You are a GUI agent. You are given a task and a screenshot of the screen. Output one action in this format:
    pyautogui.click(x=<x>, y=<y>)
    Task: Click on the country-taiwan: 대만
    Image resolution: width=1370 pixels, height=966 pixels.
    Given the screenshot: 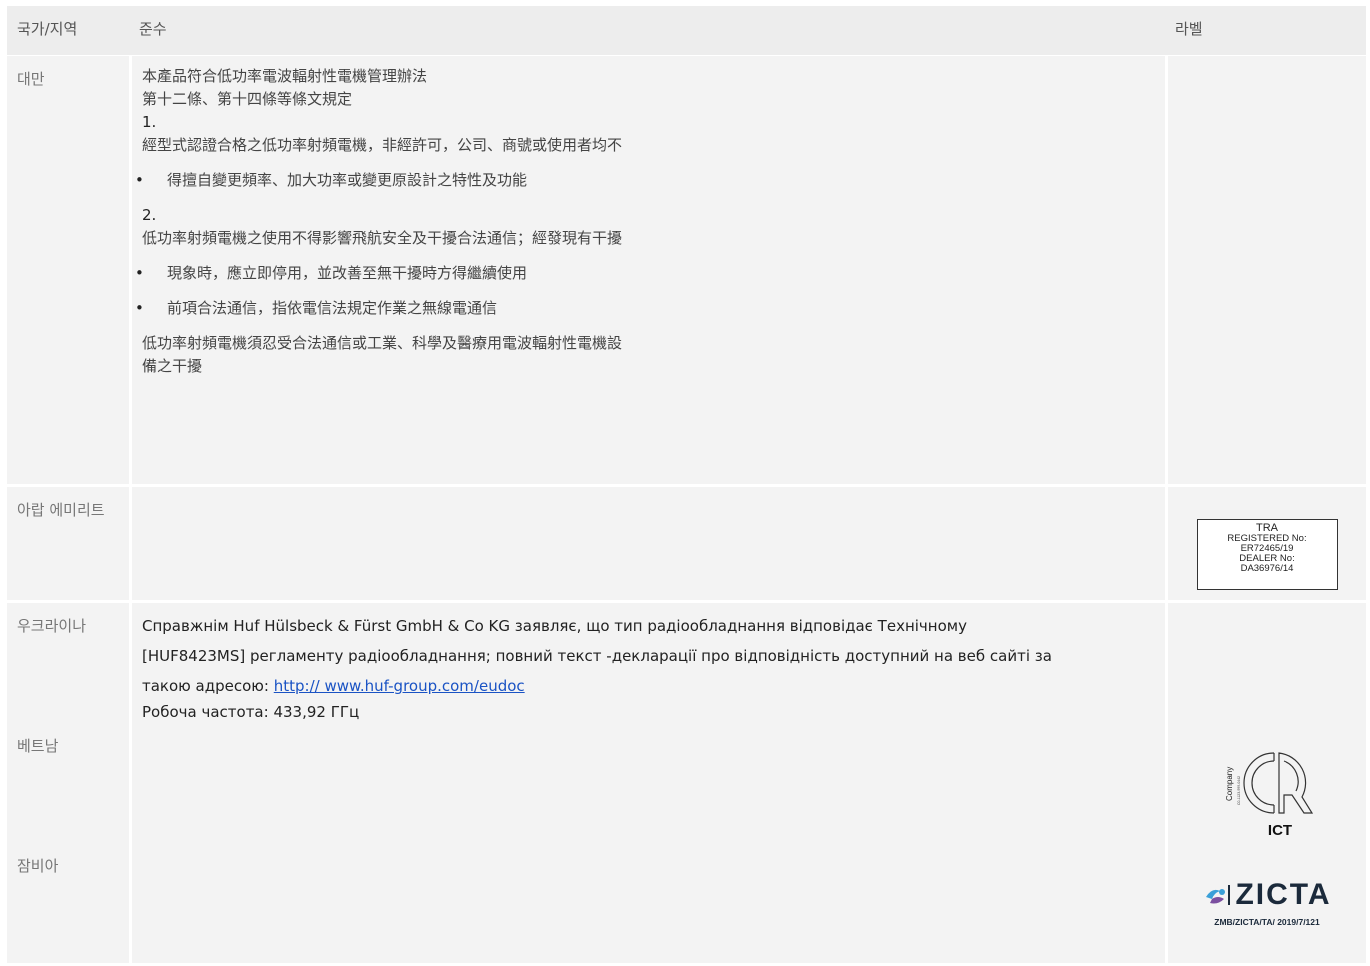 What is the action you would take?
    pyautogui.click(x=68, y=270)
    